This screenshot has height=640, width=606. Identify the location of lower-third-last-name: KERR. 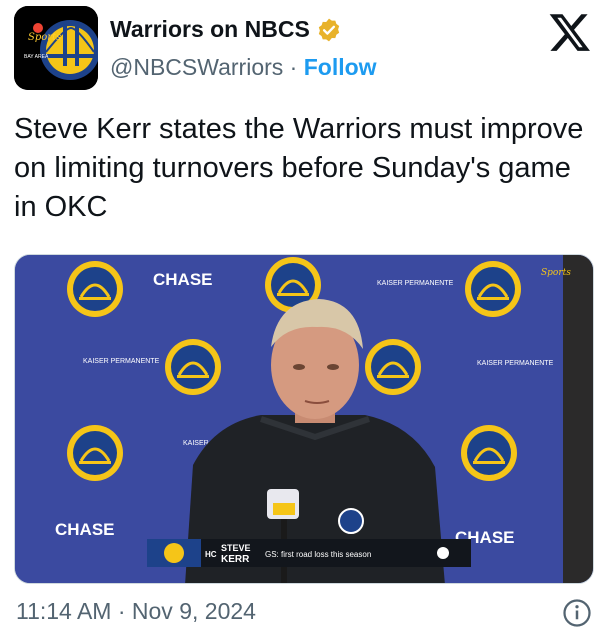
(235, 559).